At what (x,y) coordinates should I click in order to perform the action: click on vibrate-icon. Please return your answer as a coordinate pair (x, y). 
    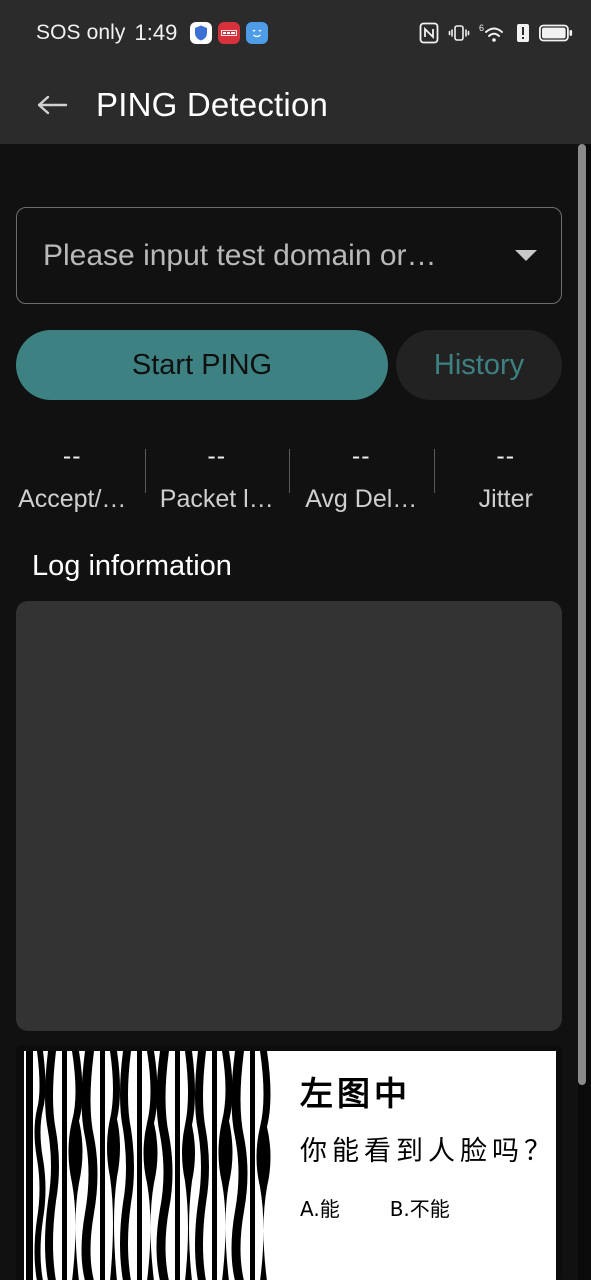
    Looking at the image, I should click on (459, 33).